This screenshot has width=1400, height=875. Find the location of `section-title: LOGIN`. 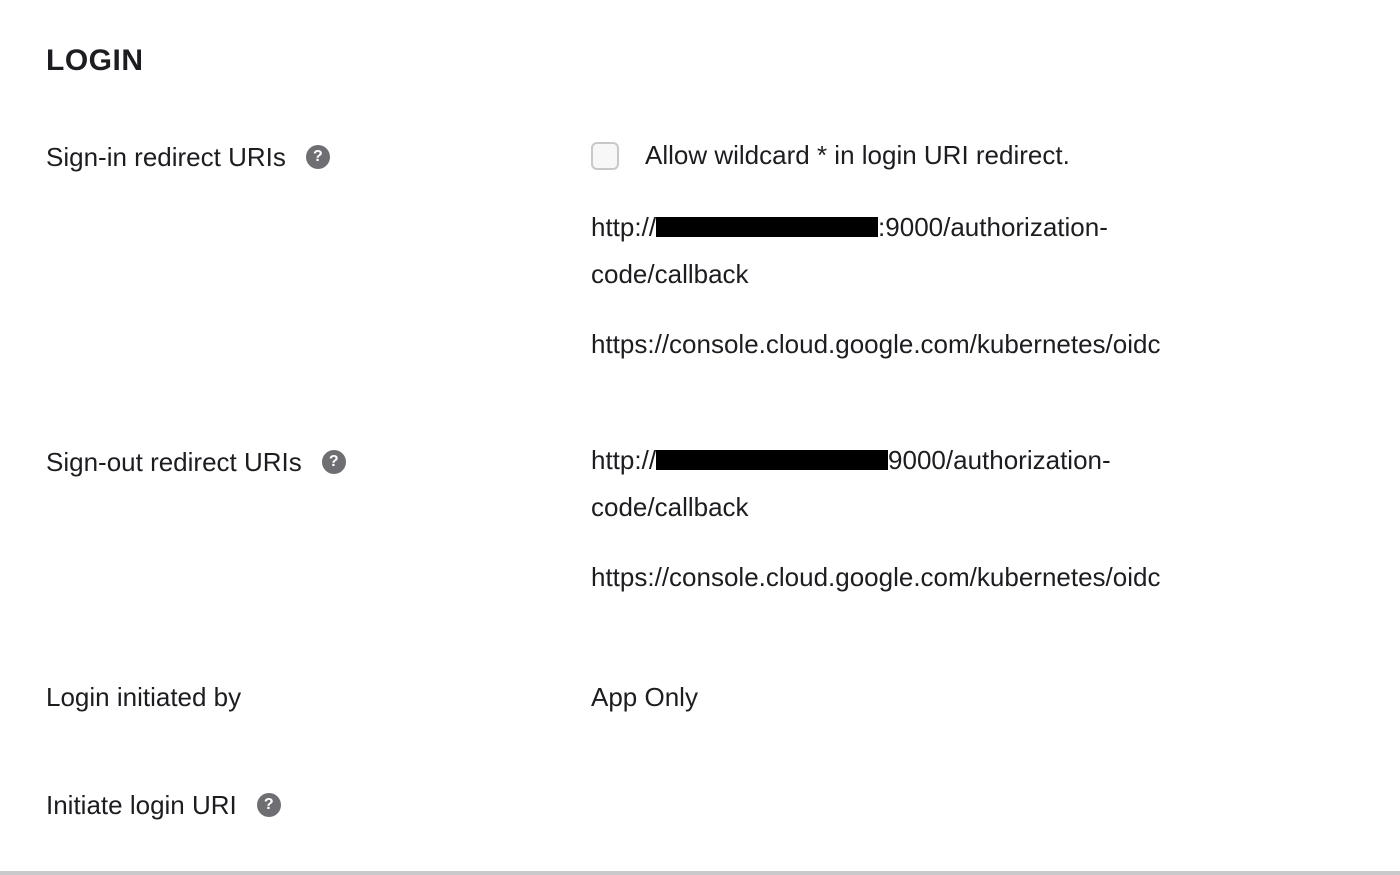

section-title: LOGIN is located at coordinates (95, 60).